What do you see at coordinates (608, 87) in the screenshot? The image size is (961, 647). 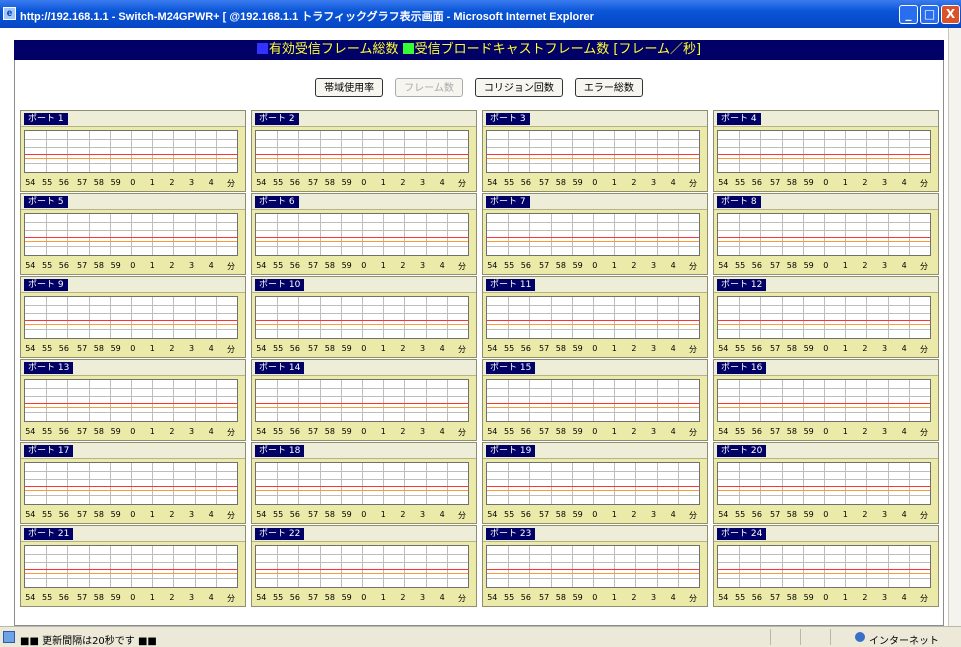 I see `error-total-button: エラー総数` at bounding box center [608, 87].